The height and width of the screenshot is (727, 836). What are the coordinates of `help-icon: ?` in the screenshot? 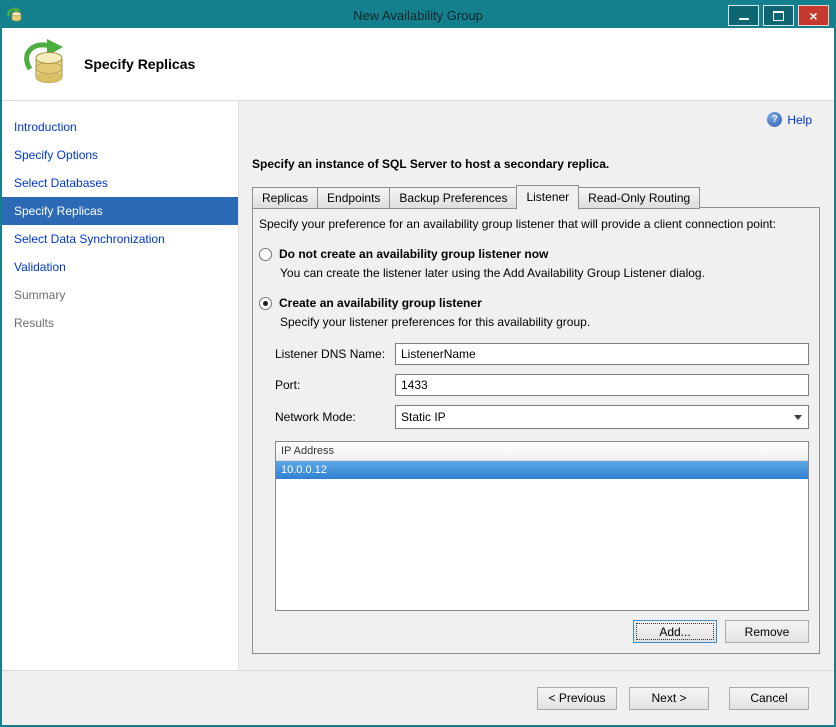 It's located at (775, 119).